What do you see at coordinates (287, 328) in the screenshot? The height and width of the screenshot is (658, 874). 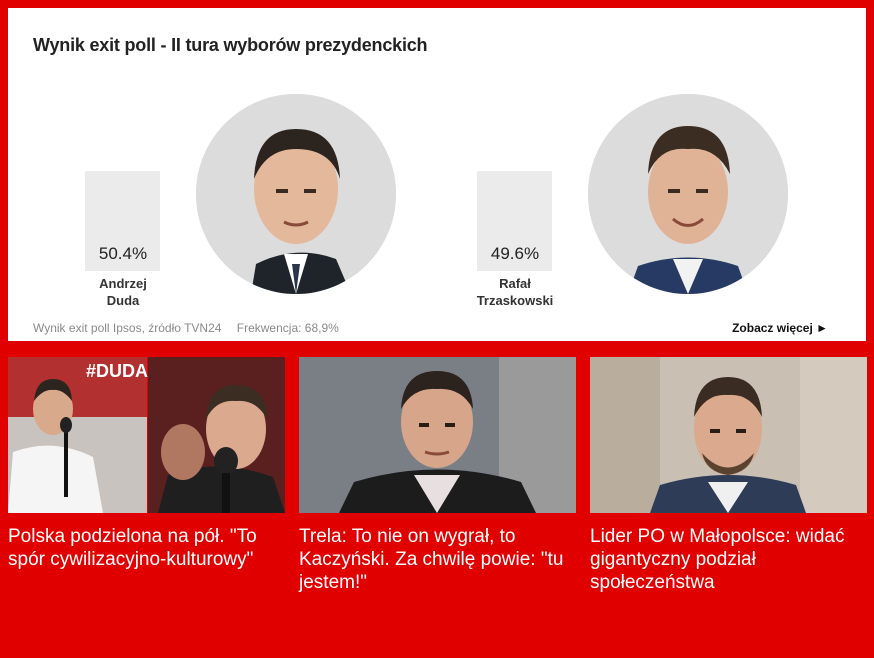 I see `poll-turnout: Frekwencja: 68,9%` at bounding box center [287, 328].